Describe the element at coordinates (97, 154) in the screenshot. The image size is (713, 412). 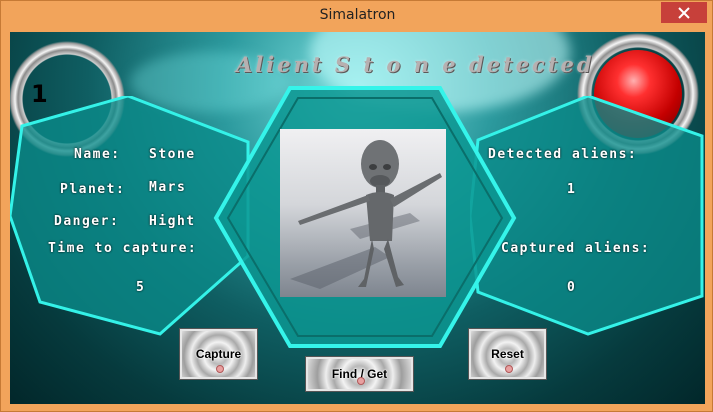
I see `name-label: Name:` at that location.